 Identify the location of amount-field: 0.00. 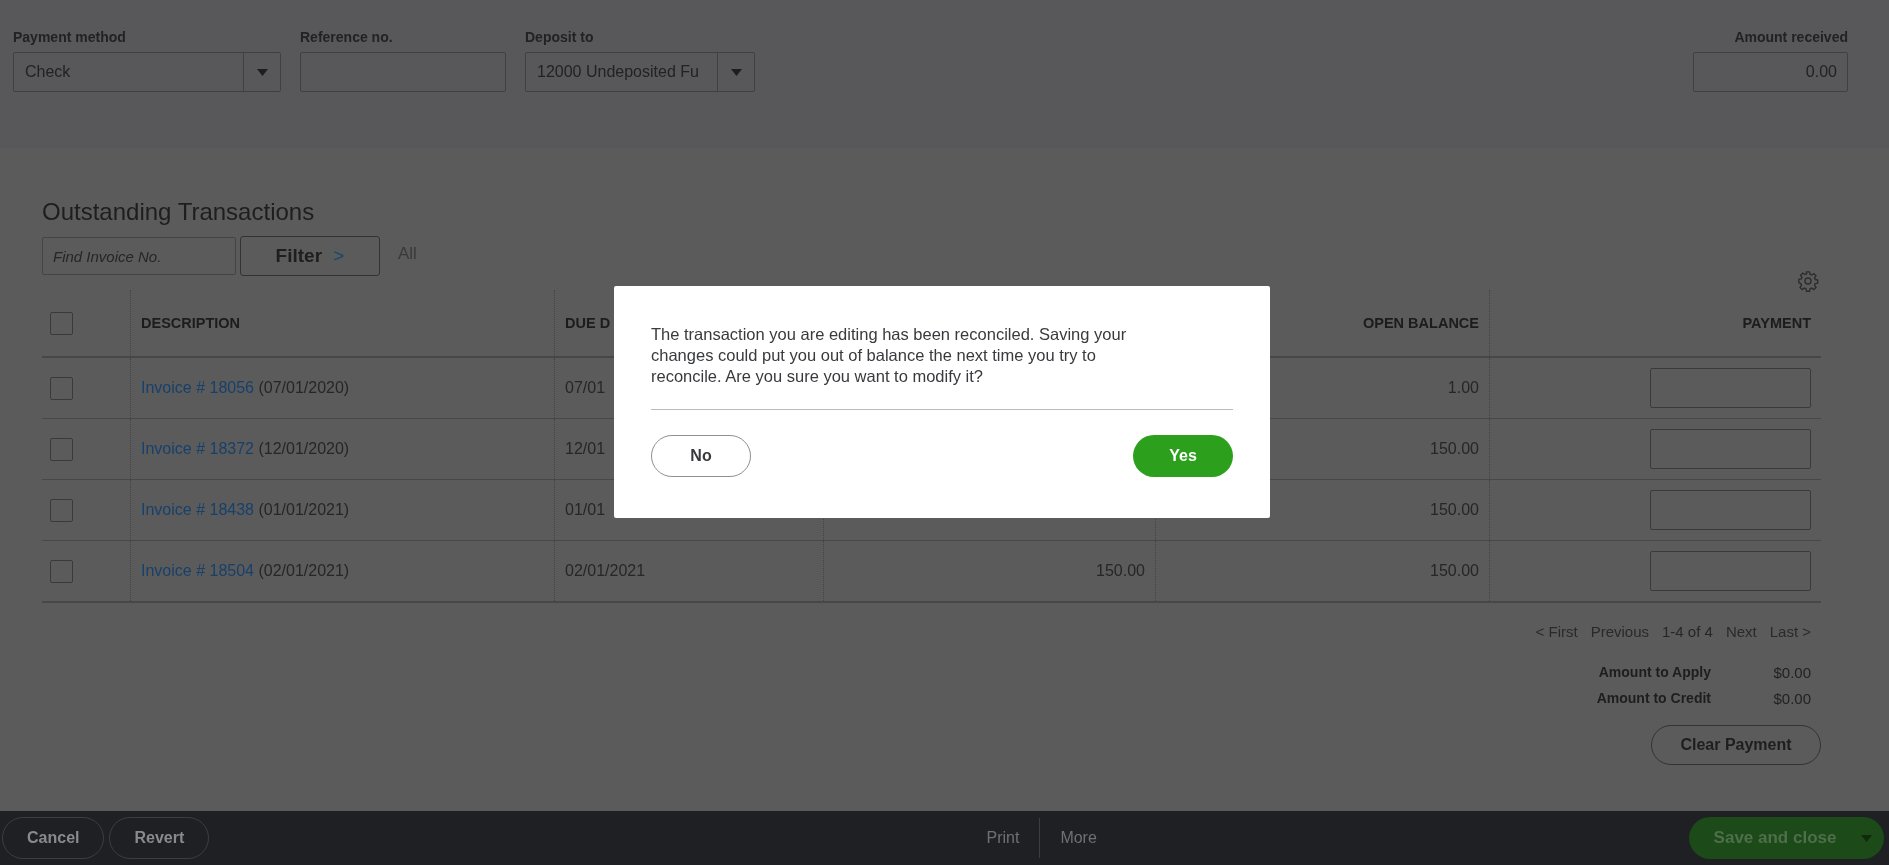
(1770, 72).